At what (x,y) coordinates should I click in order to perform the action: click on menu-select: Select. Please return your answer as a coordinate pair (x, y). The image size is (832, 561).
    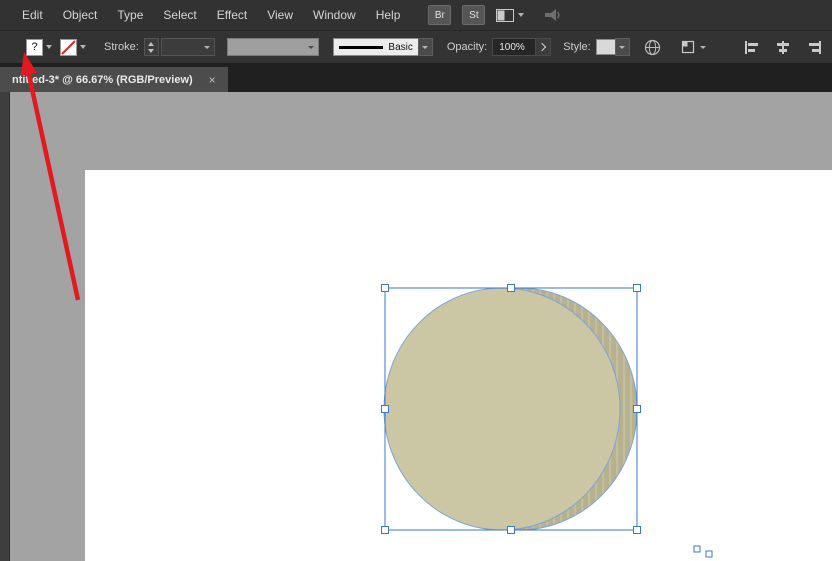
    Looking at the image, I should click on (179, 15).